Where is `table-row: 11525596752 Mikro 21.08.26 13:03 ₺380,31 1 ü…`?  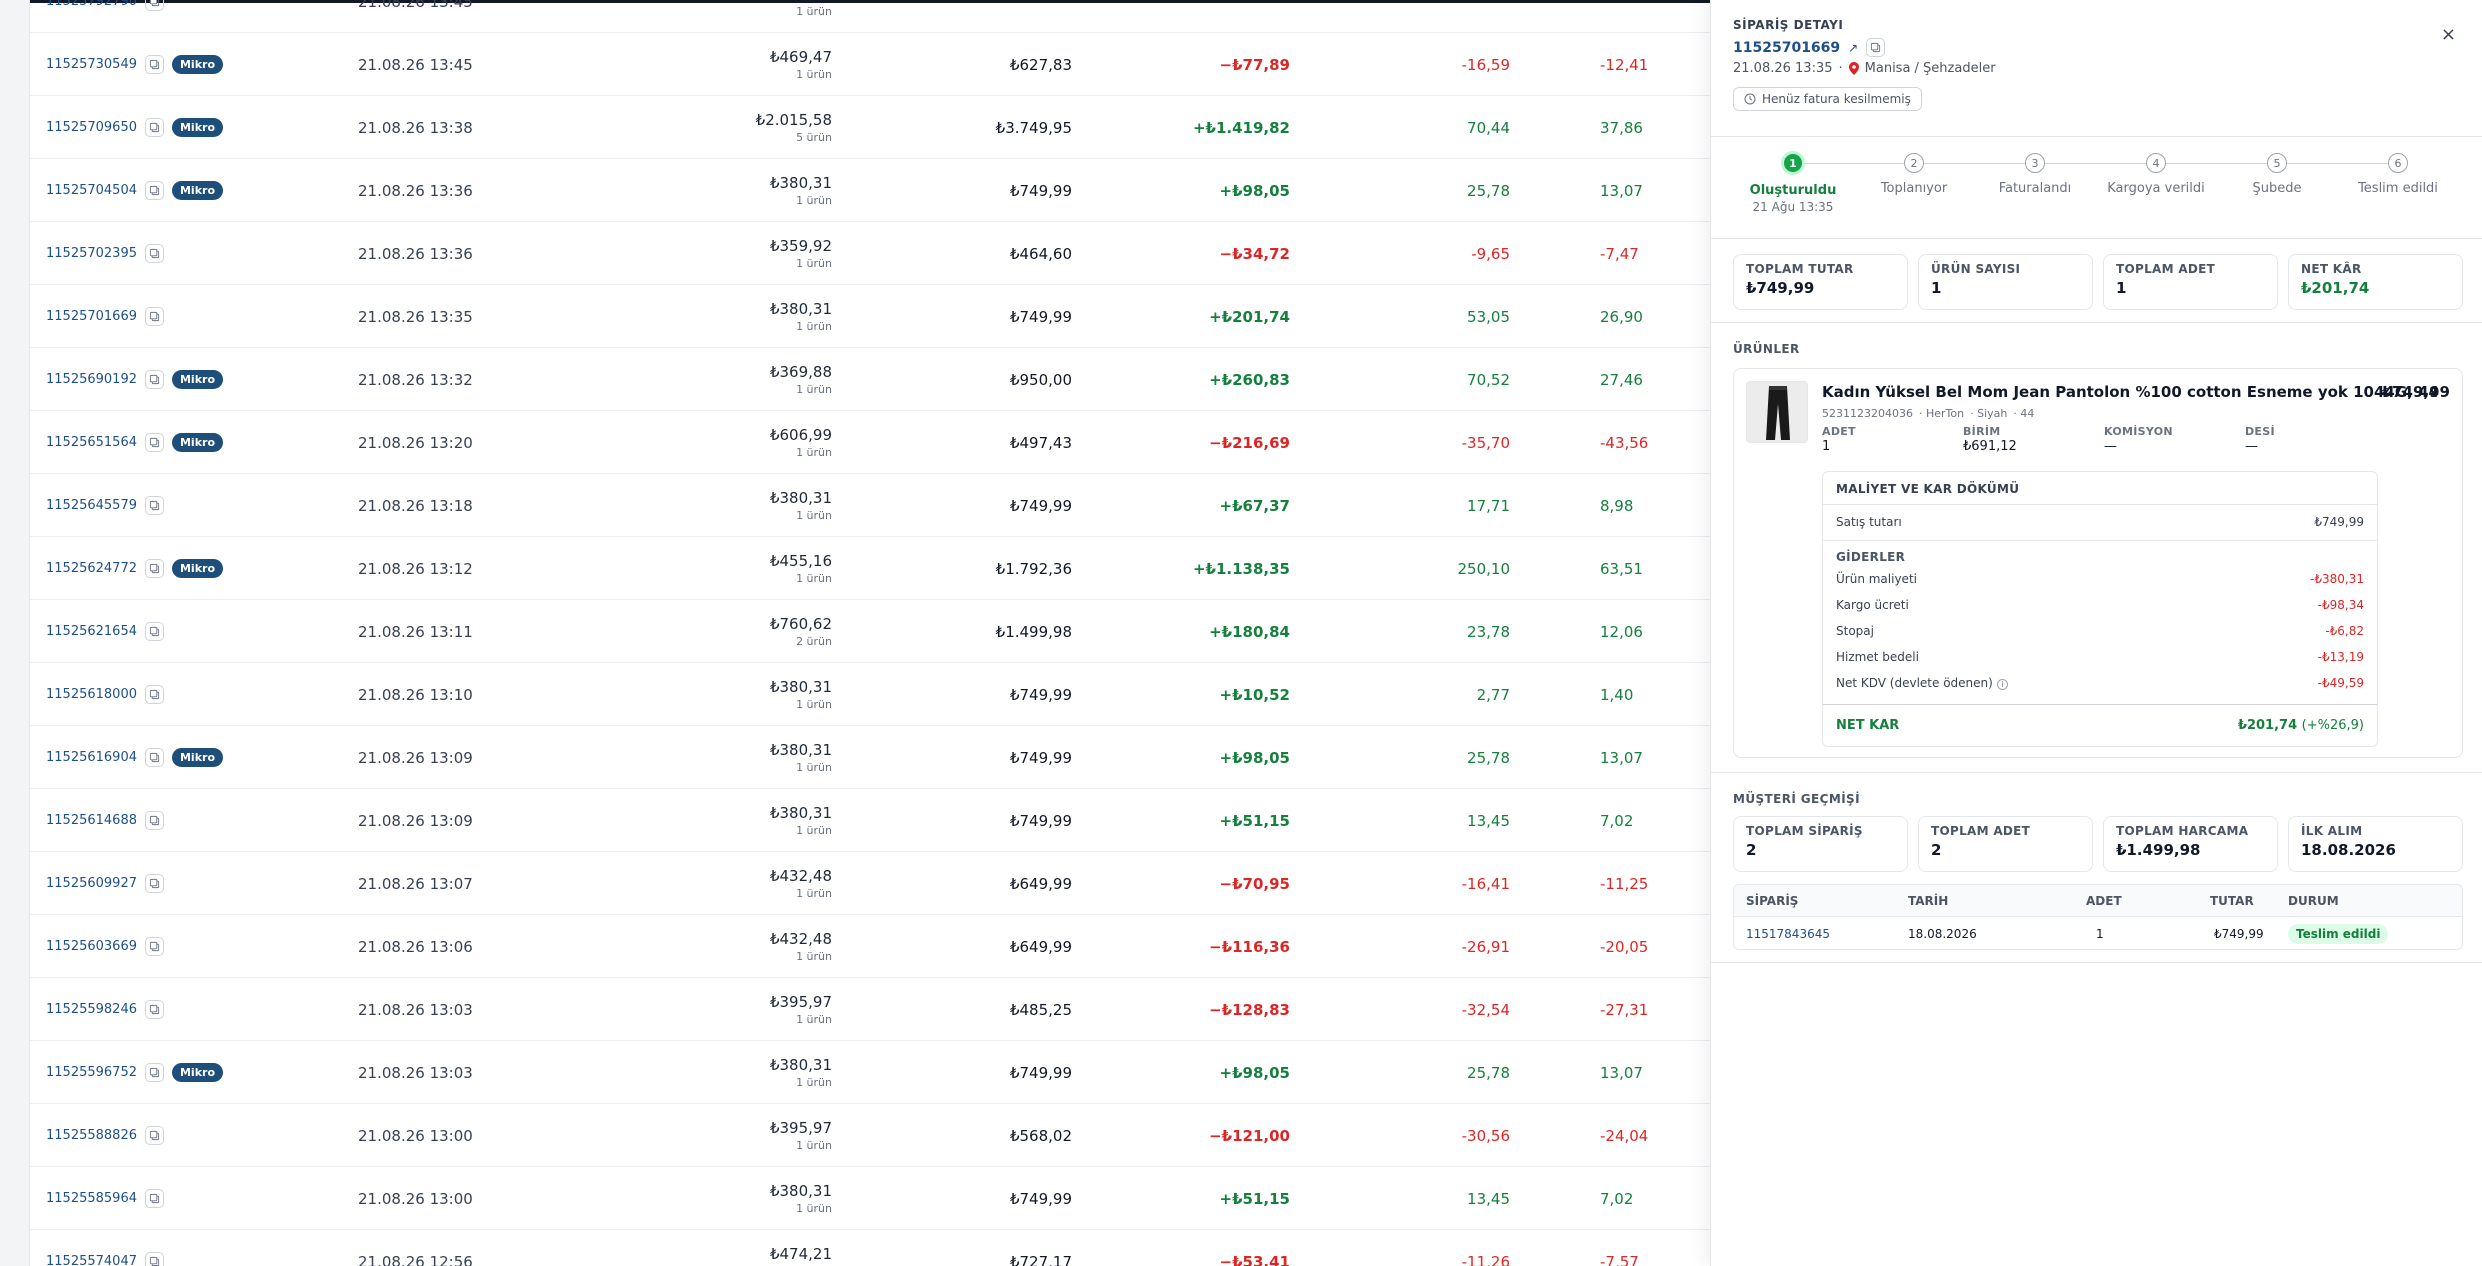 table-row: 11525596752 Mikro 21.08.26 13:03 ₺380,31 1 ü… is located at coordinates (870, 1072).